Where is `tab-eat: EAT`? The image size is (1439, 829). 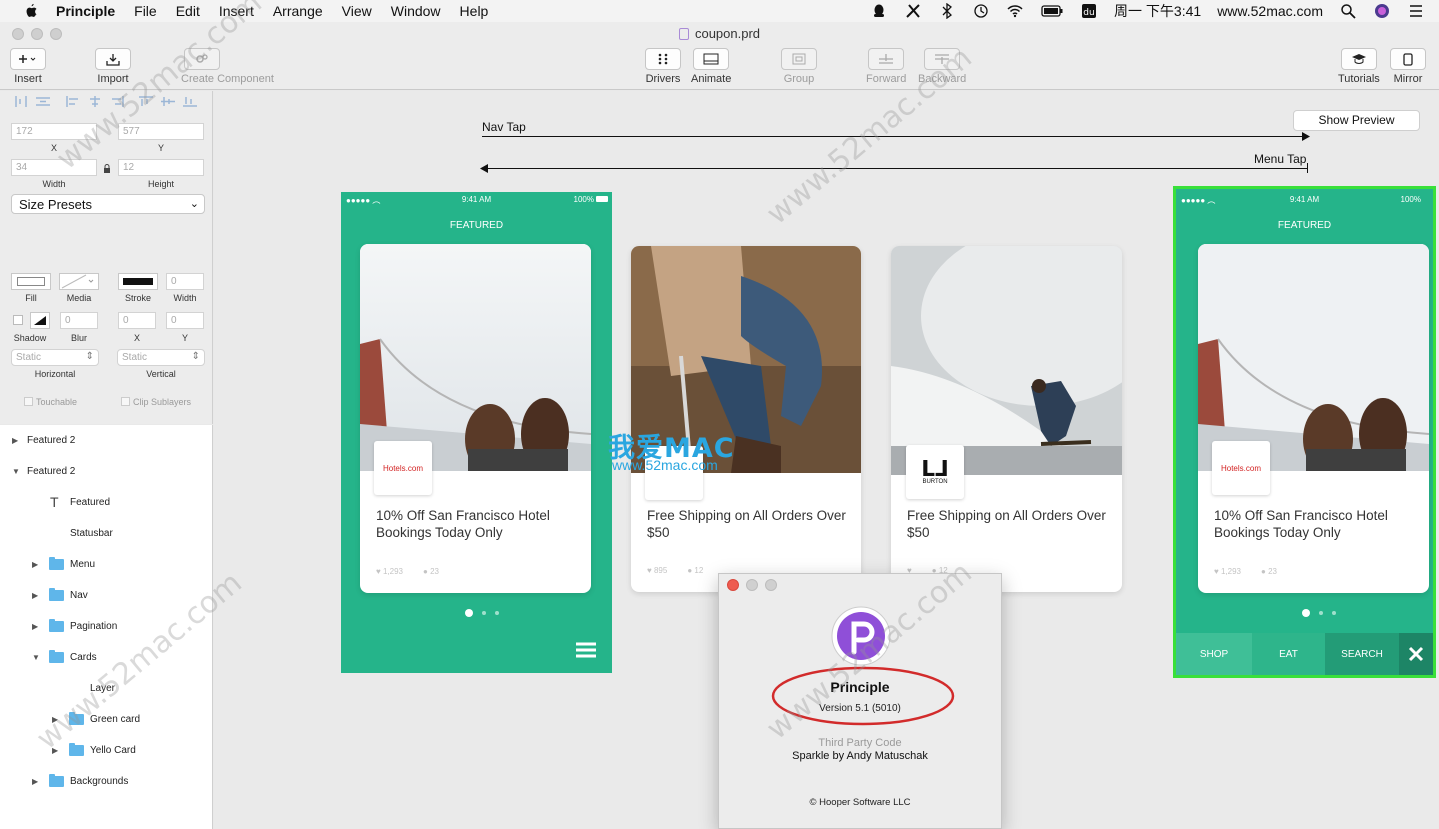 tab-eat: EAT is located at coordinates (1288, 654).